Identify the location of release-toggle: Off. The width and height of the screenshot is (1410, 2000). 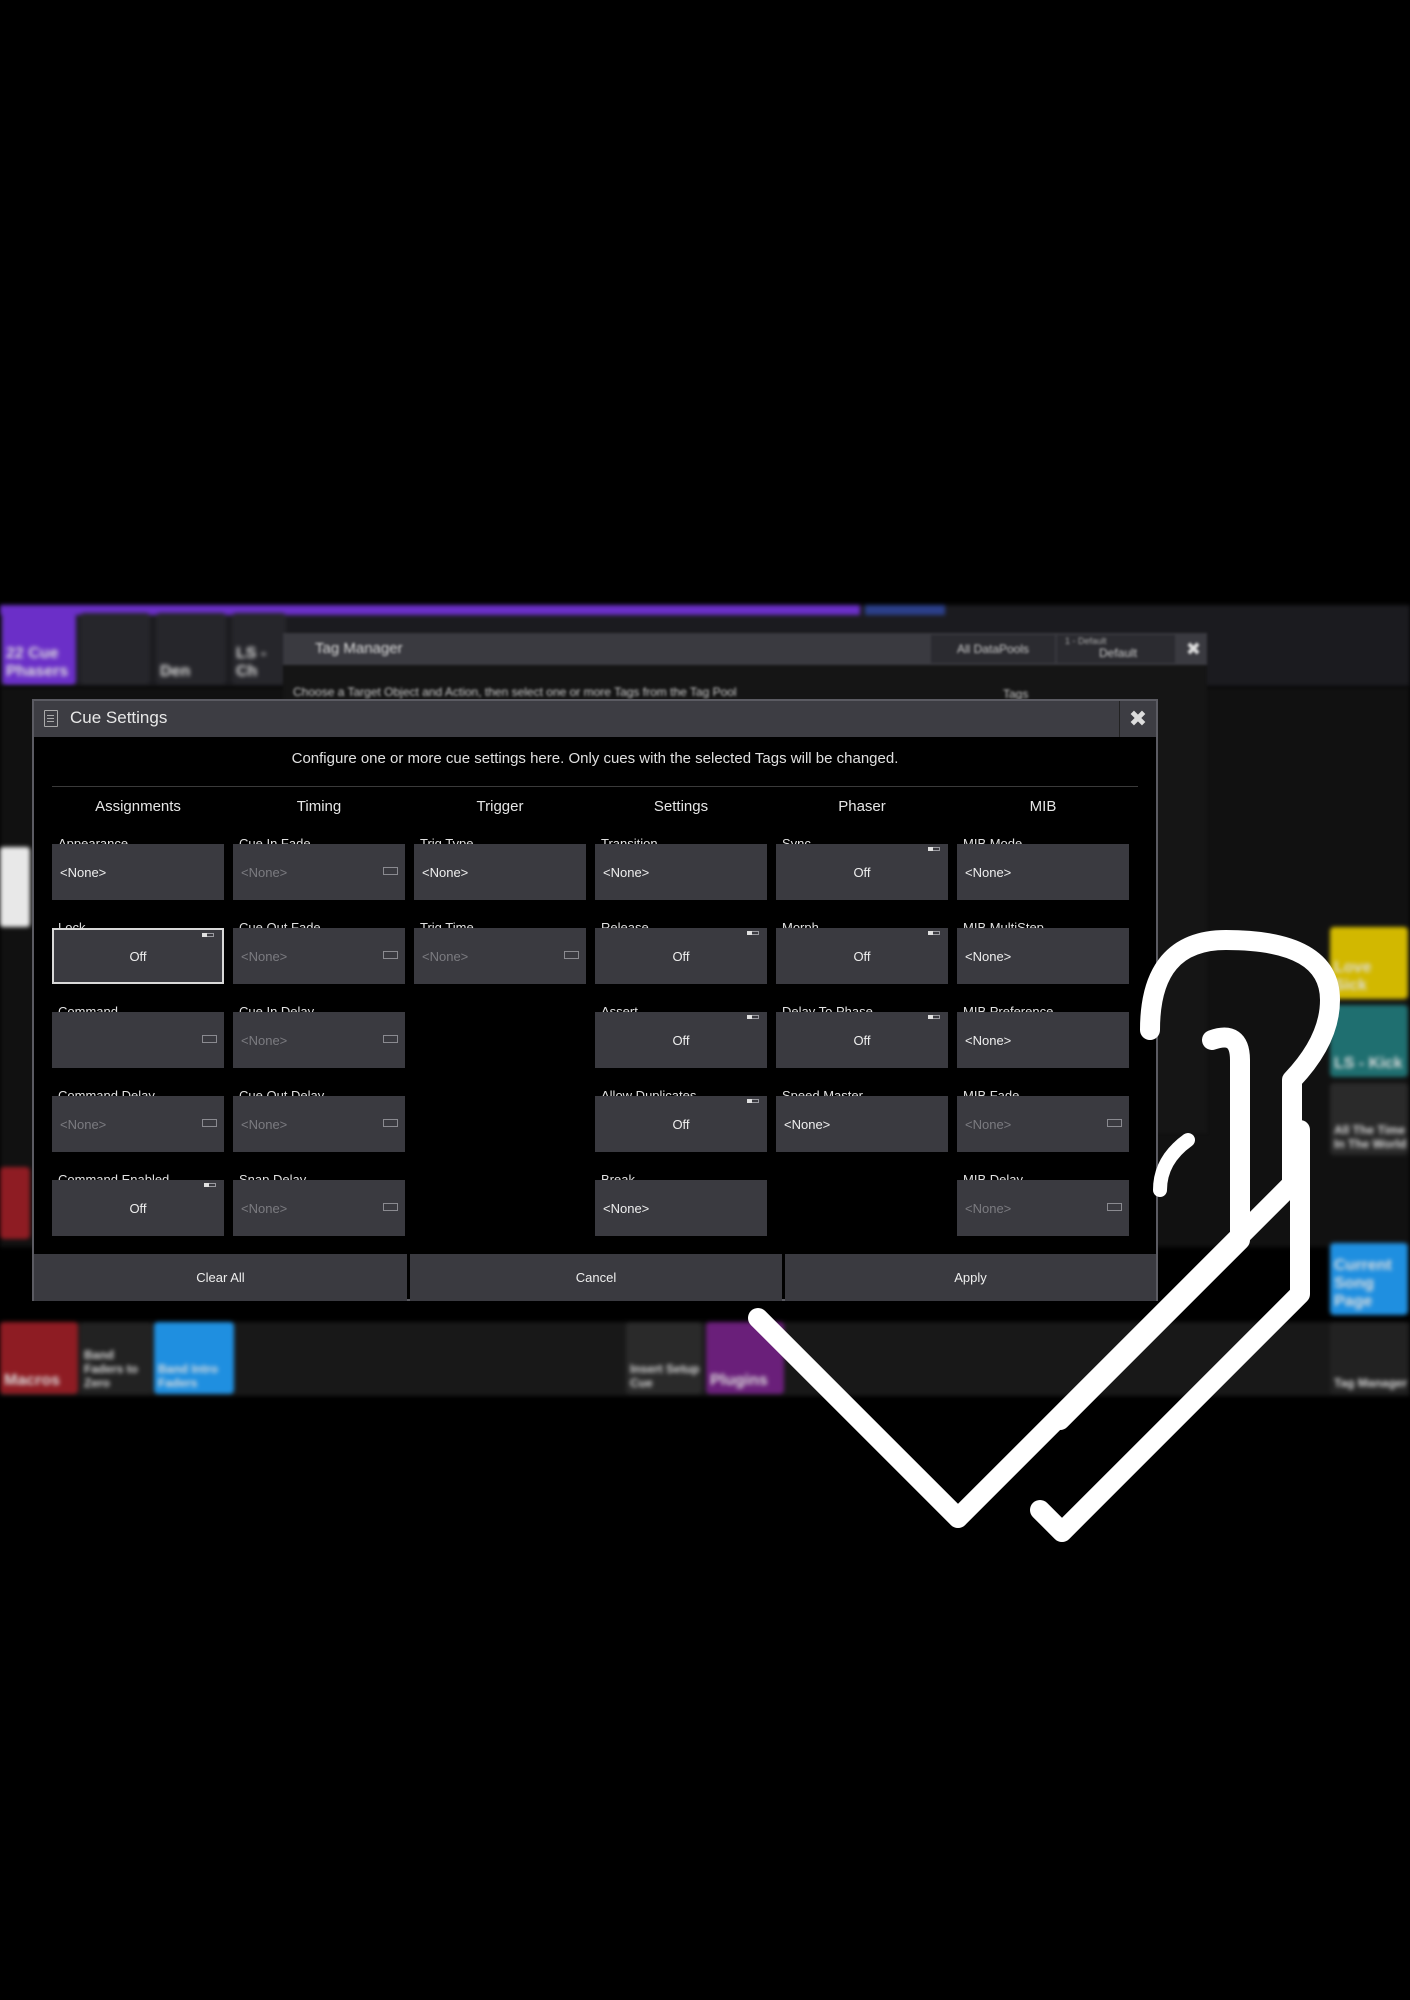
(681, 956).